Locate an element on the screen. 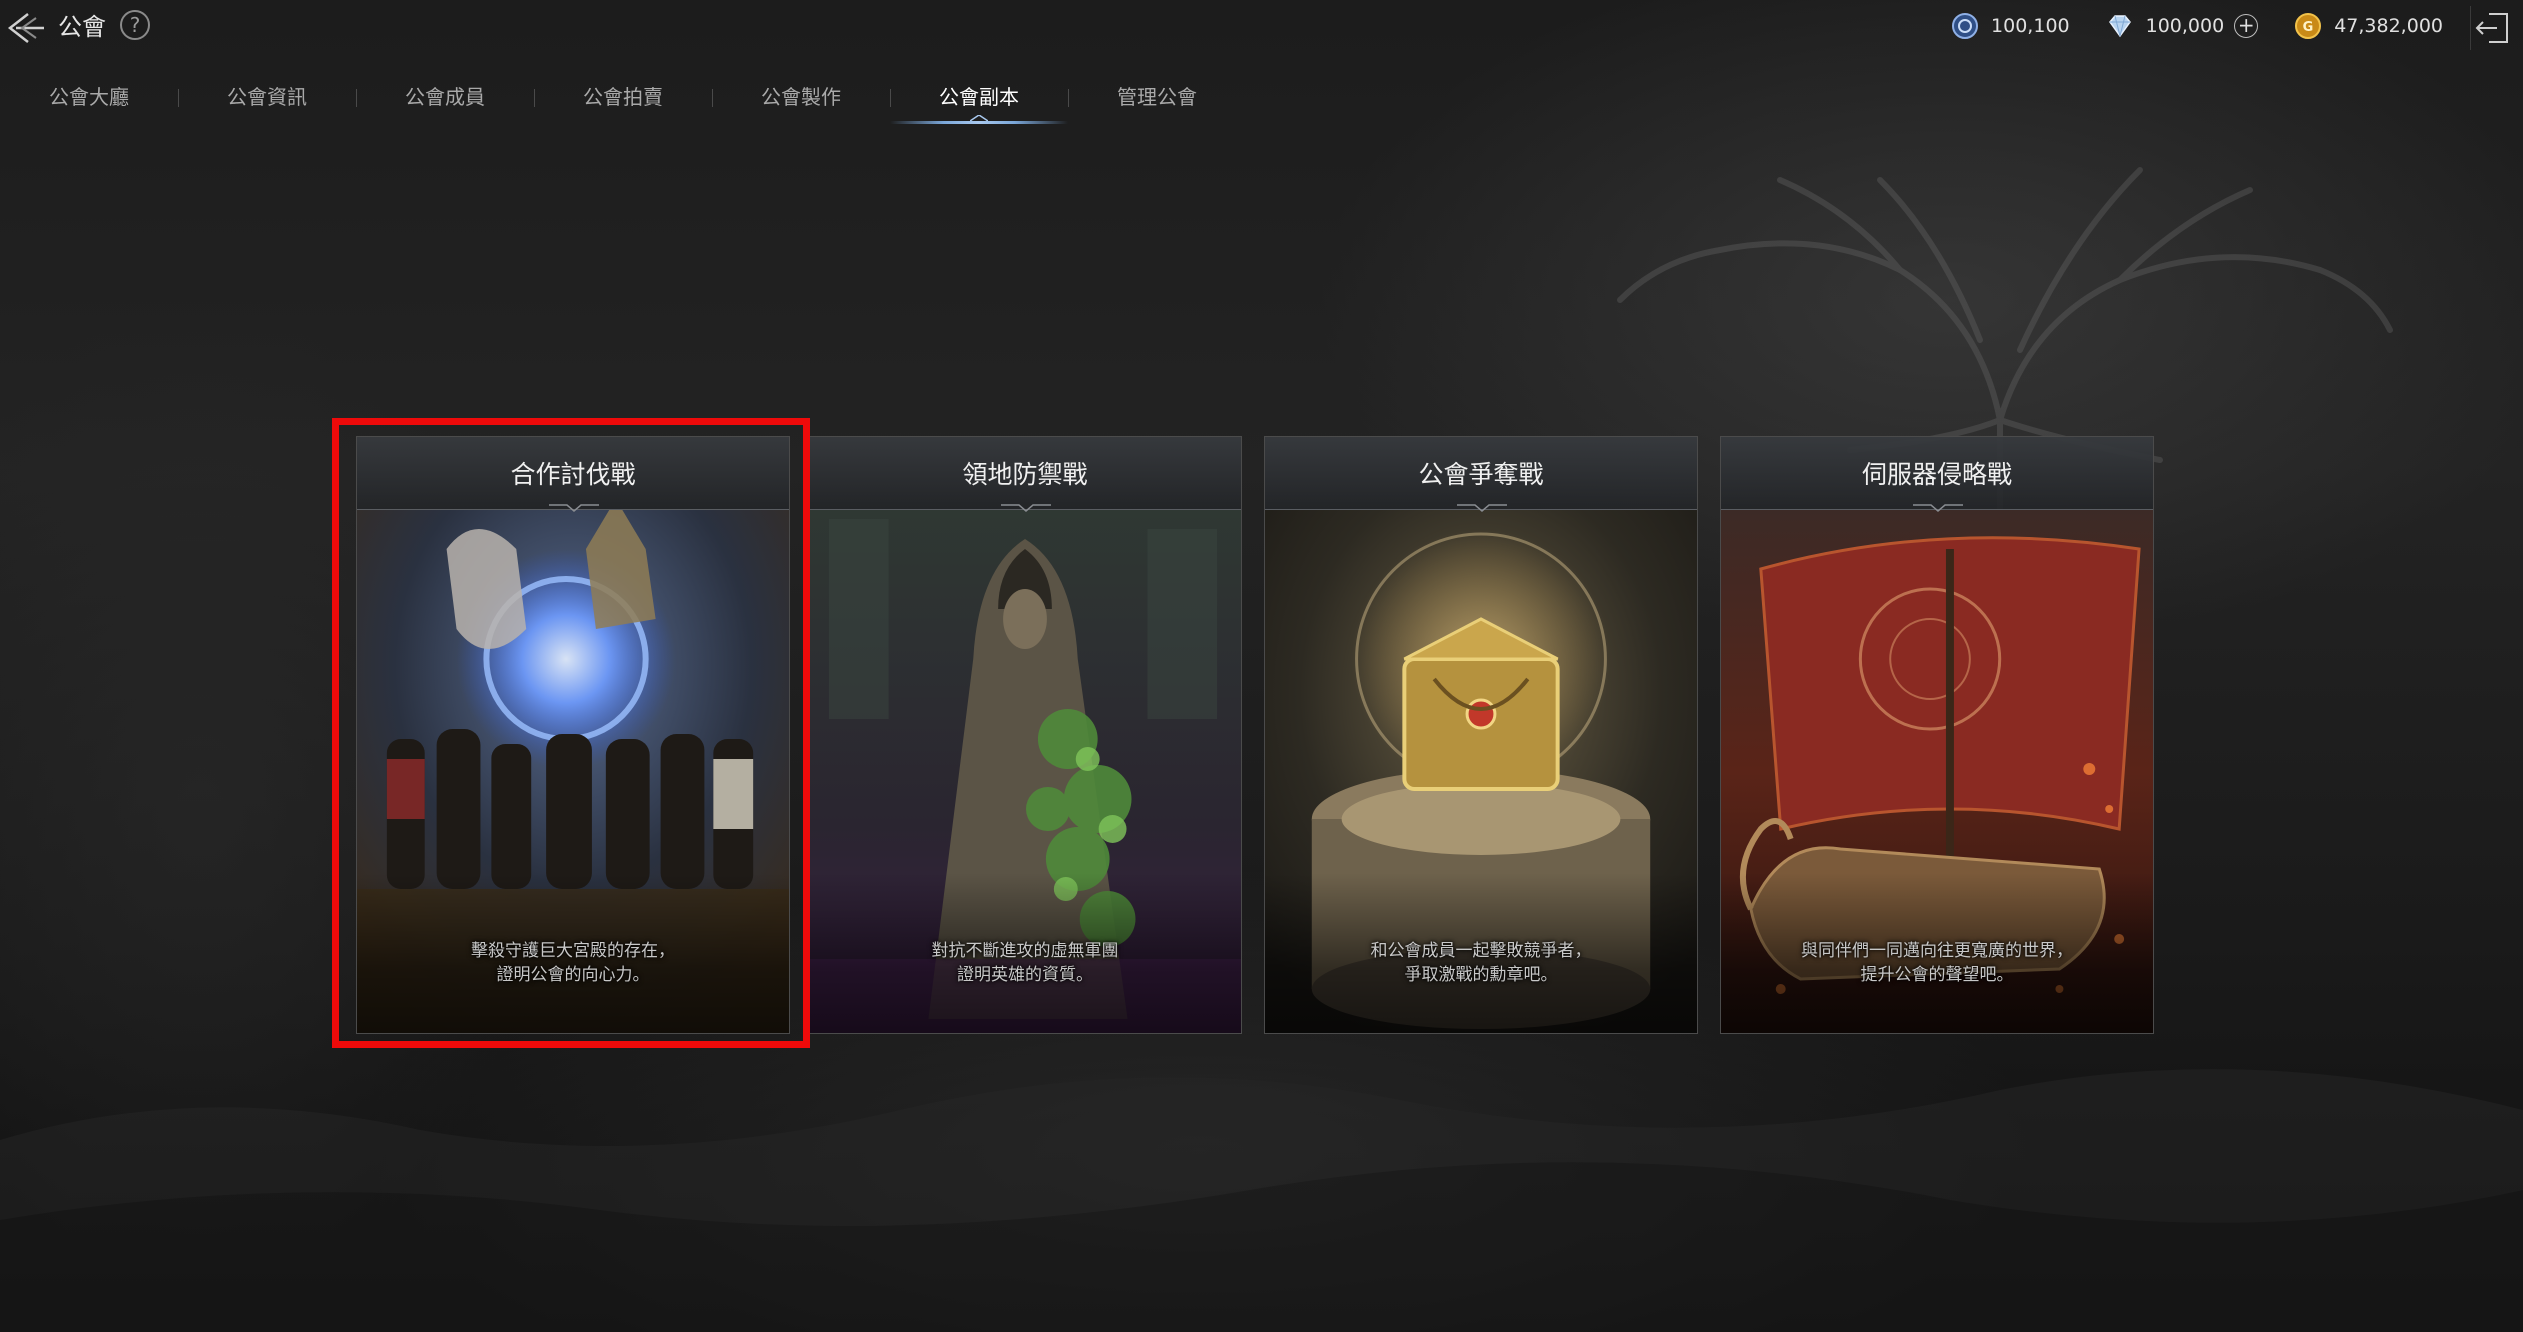  currency-gold: G 47,382,000 is located at coordinates (2368, 26).